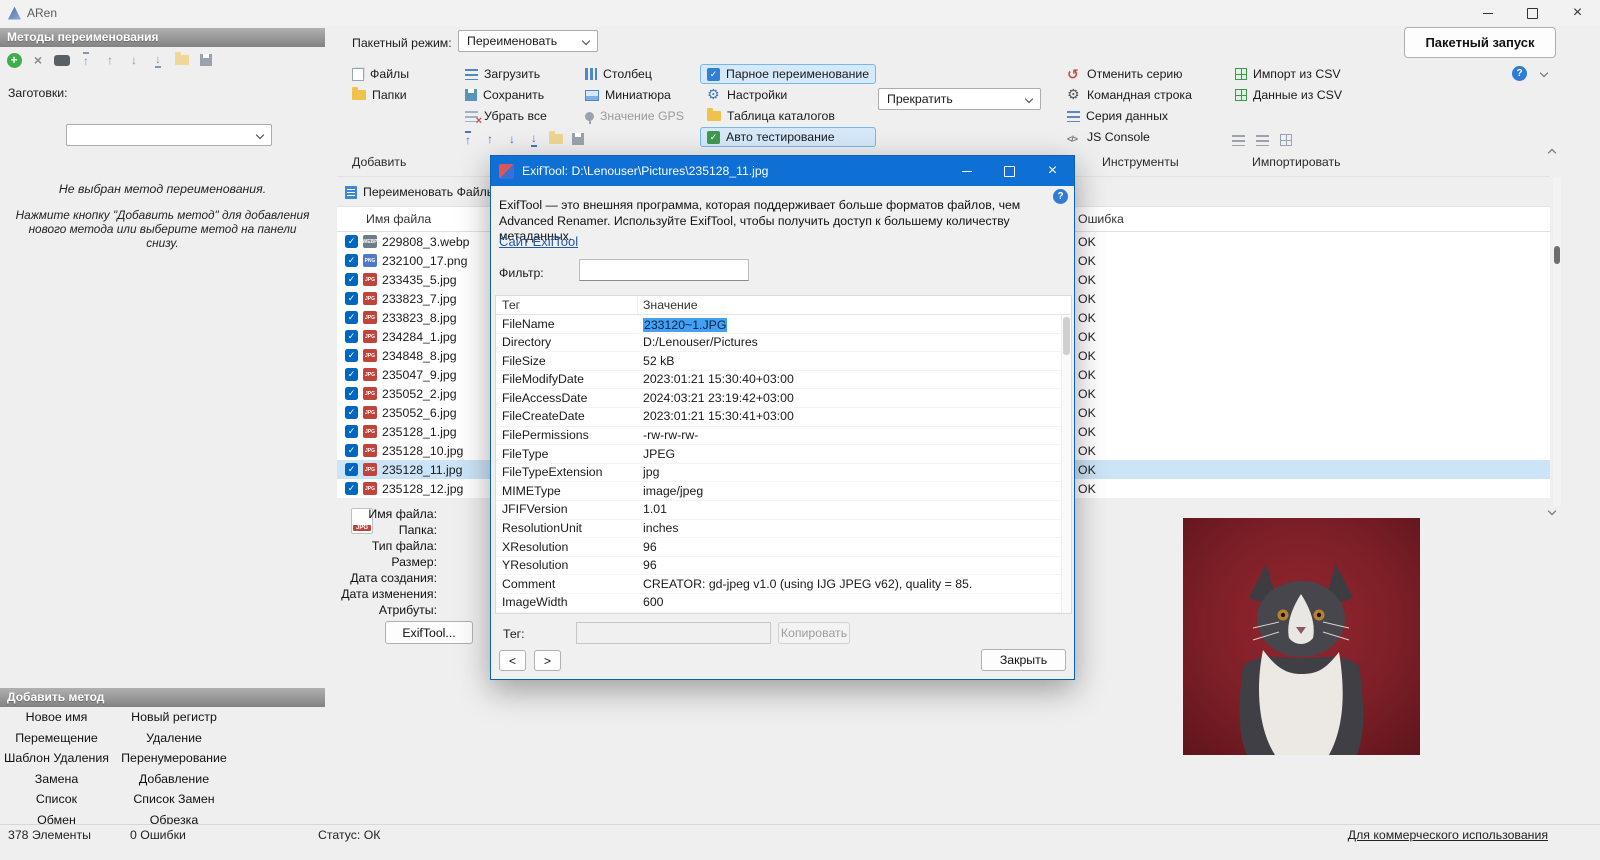  Describe the element at coordinates (783, 566) in the screenshot. I see `exif-row: YResolution 96` at that location.